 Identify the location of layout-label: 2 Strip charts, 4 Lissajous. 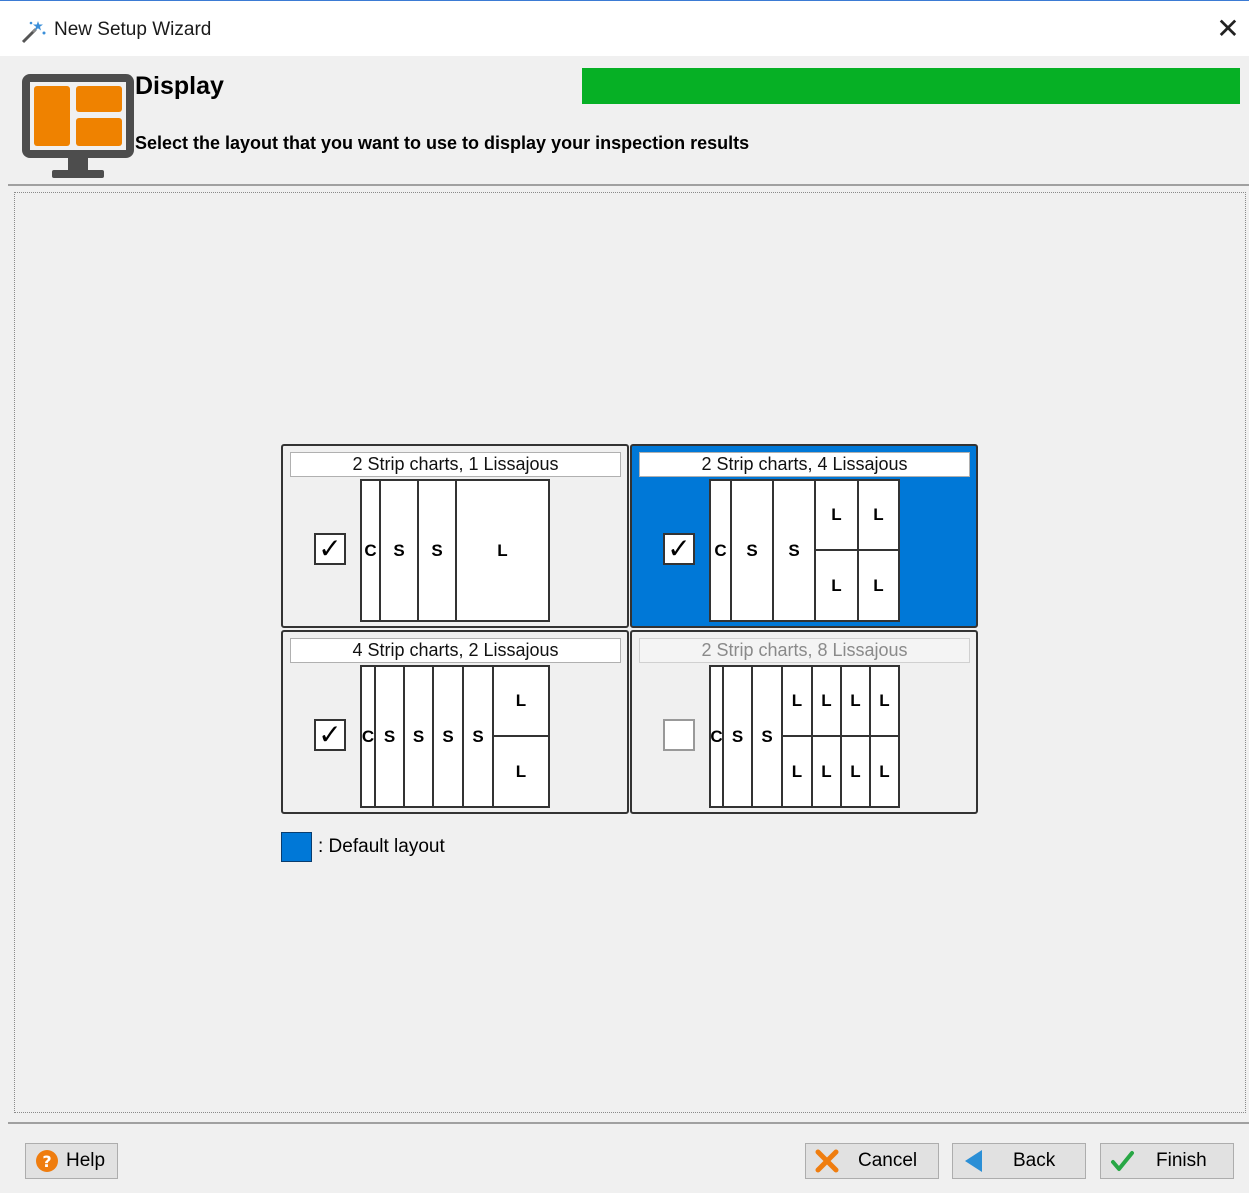
(804, 464).